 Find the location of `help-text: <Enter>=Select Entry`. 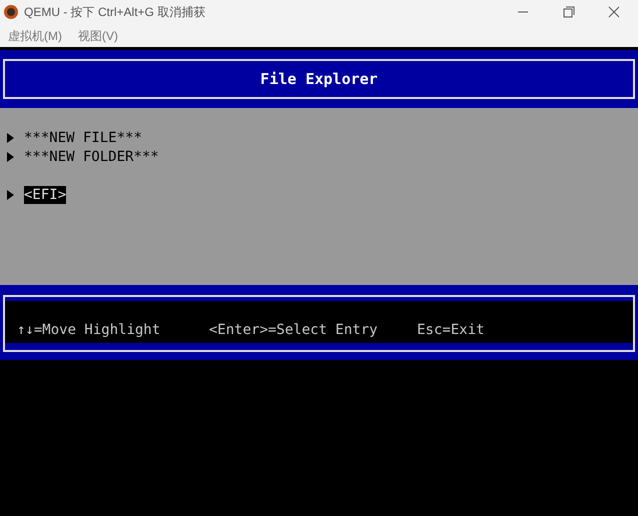

help-text: <Enter>=Select Entry is located at coordinates (294, 330).